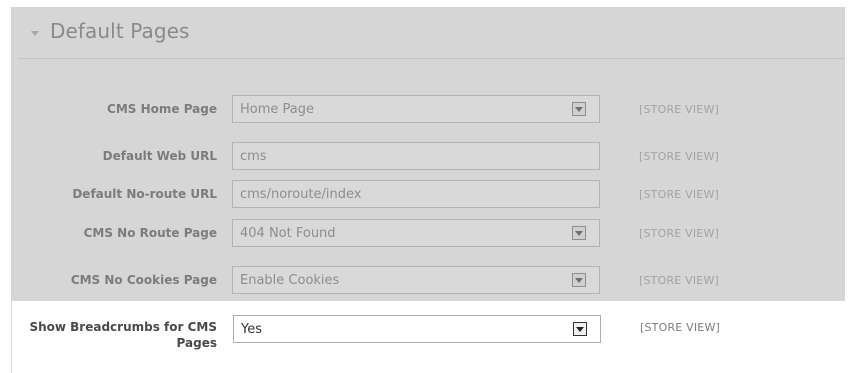 The width and height of the screenshot is (852, 373). I want to click on show-breadcrumbs-select: Yes, so click(417, 329).